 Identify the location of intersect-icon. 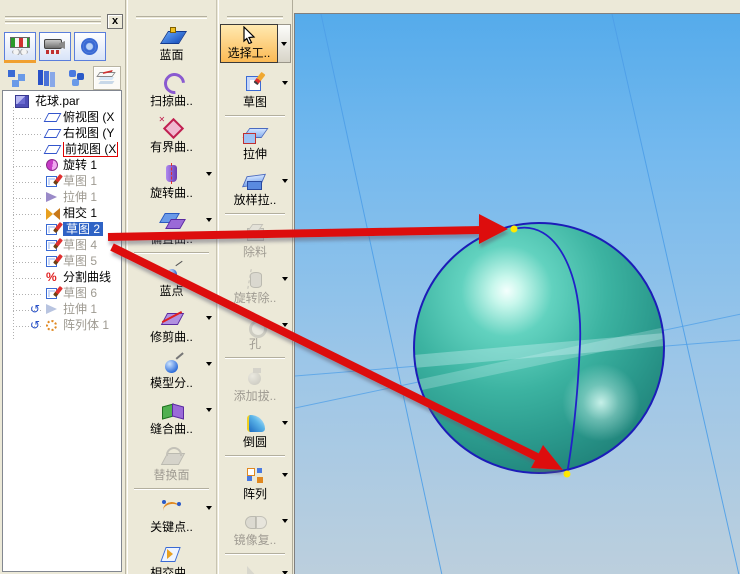
(53, 214).